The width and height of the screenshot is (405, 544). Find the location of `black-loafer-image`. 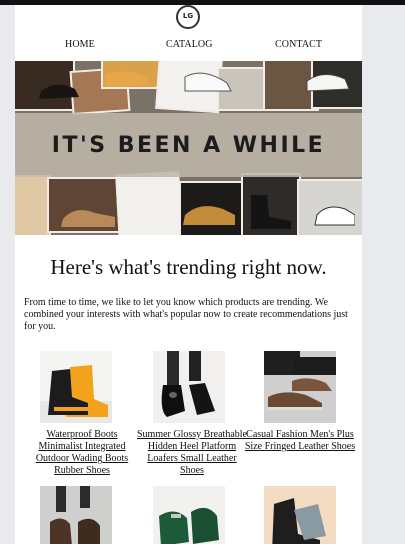

black-loafer-image is located at coordinates (188, 384).